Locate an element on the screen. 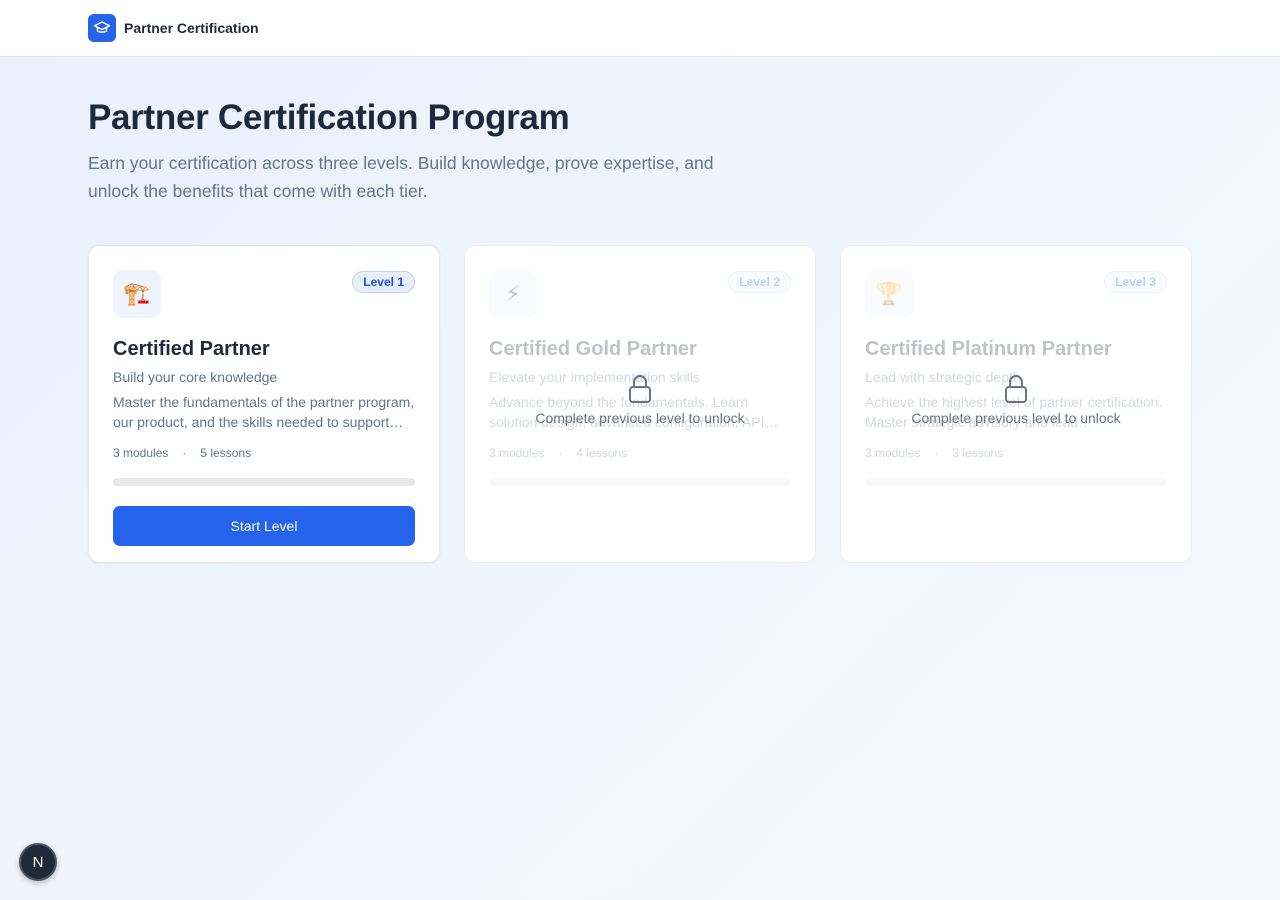 This screenshot has height=900, width=1280. level-meta: 3 modules · 5 lessons is located at coordinates (264, 453).